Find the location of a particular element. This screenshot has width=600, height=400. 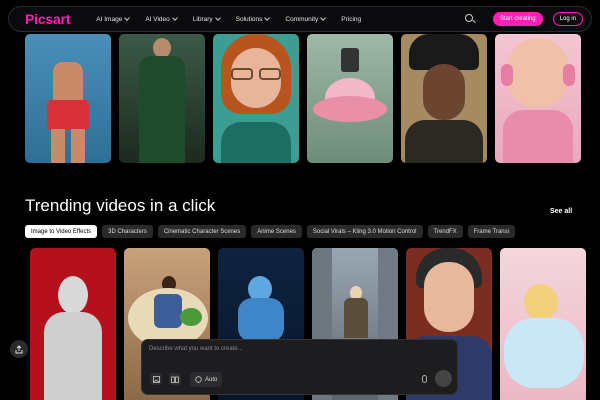

start-creating-button: Start creating is located at coordinates (517, 19).